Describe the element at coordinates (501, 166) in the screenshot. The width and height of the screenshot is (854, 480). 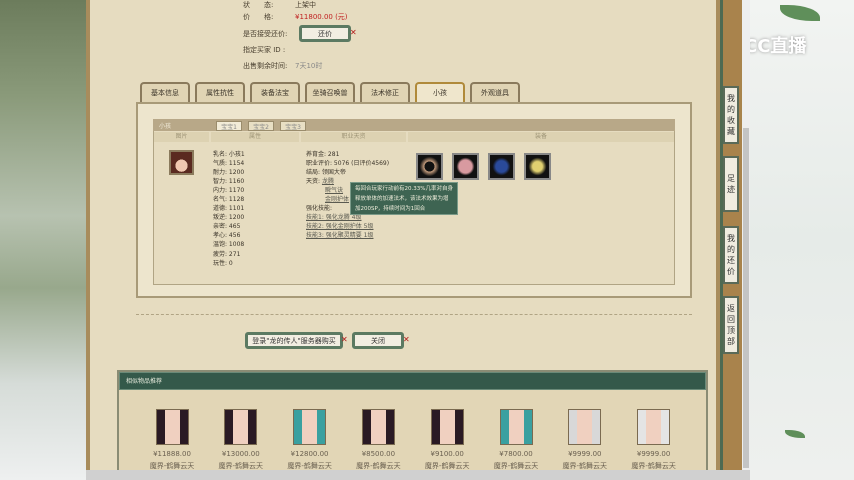
I see `equipment-armor` at that location.